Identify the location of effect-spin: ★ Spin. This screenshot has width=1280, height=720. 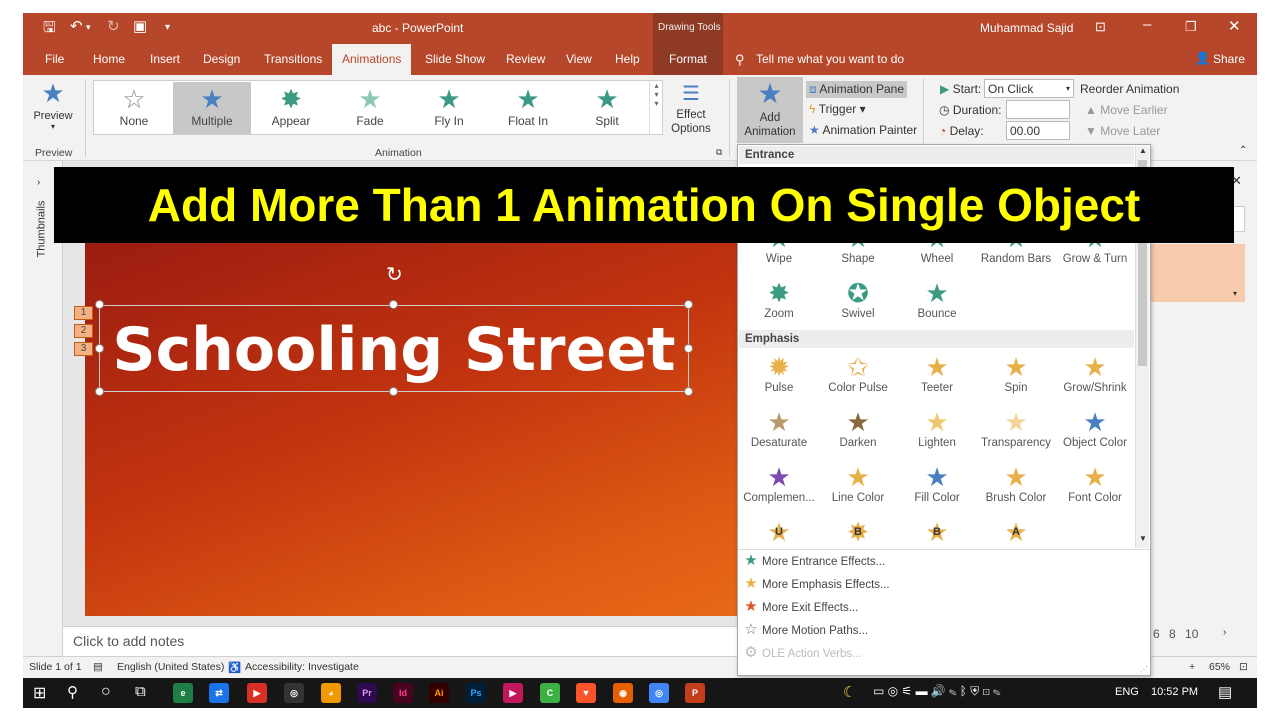
(1016, 373).